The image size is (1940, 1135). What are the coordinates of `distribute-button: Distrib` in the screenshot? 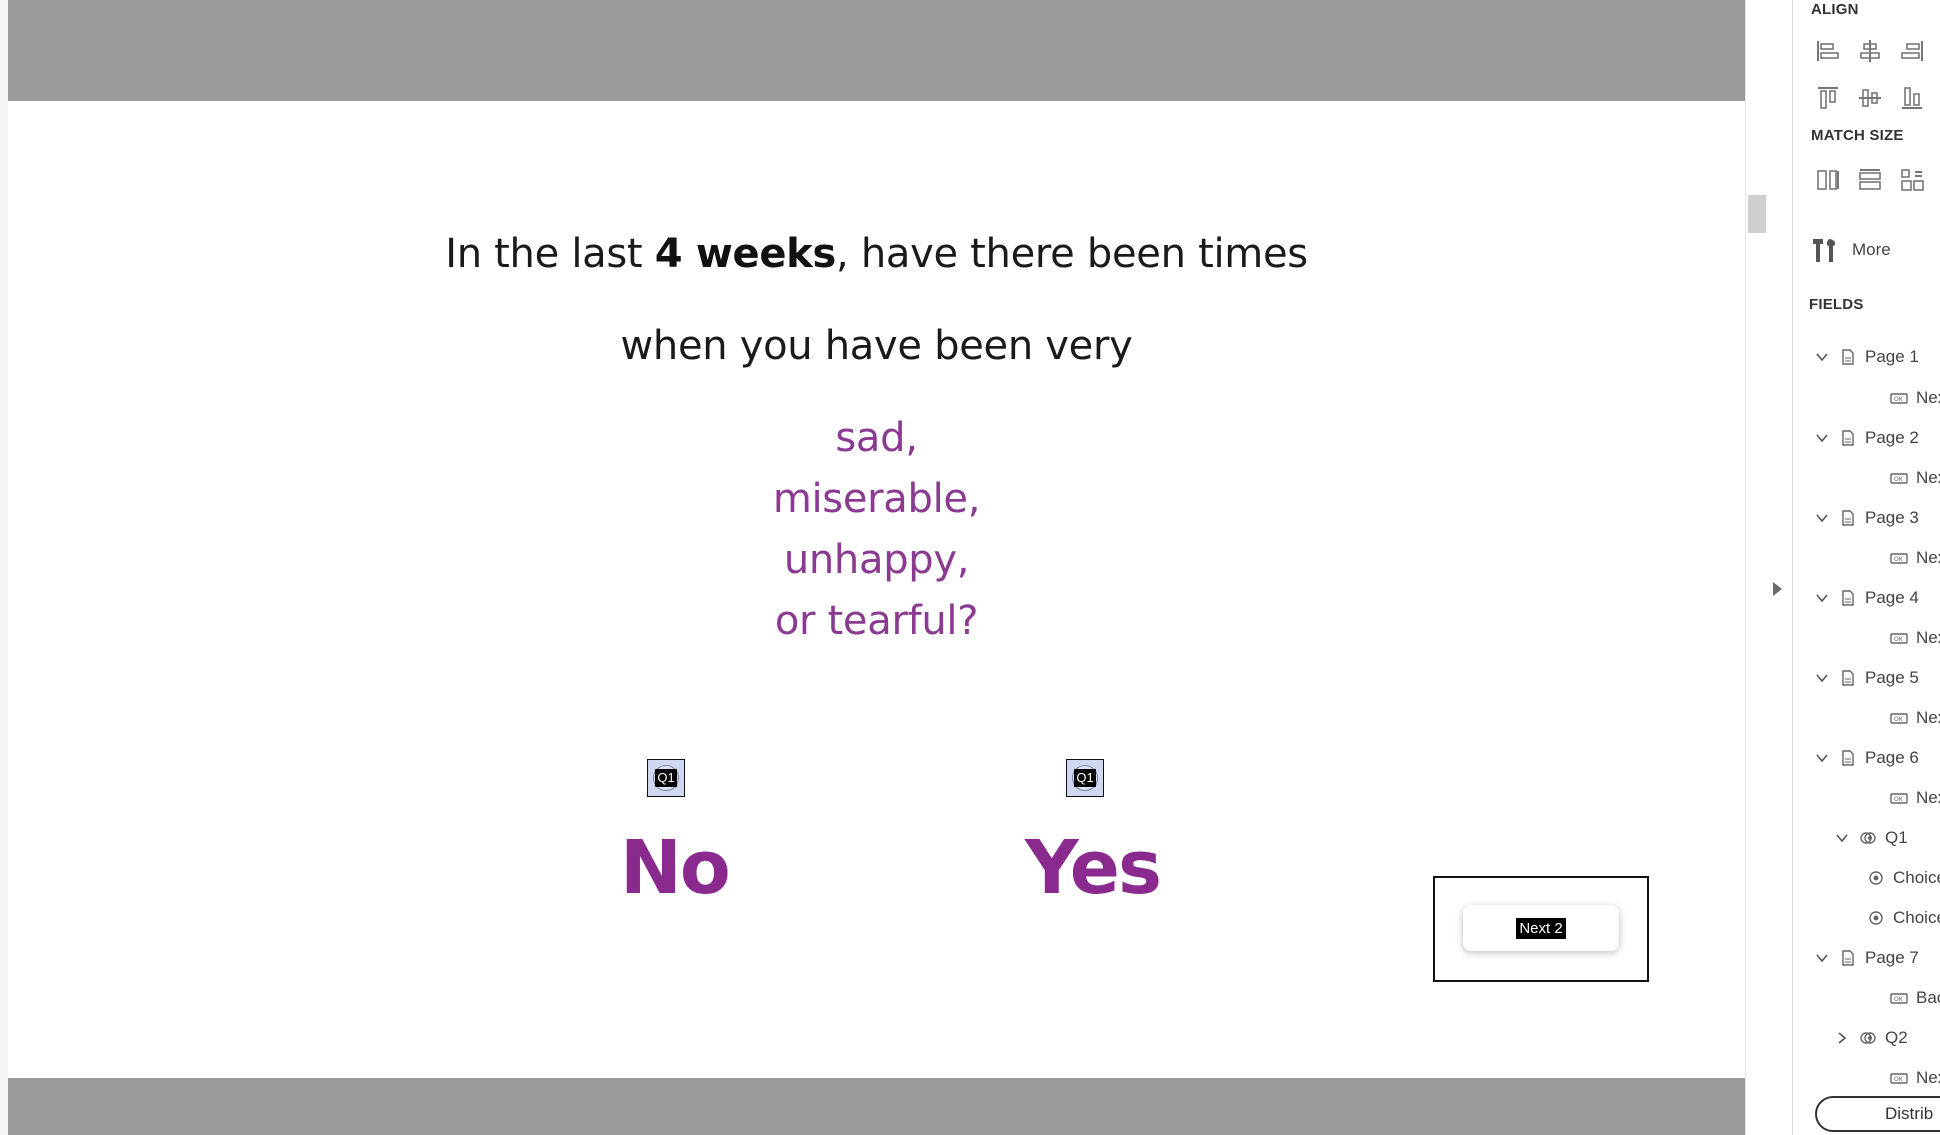 It's located at (1877, 1114).